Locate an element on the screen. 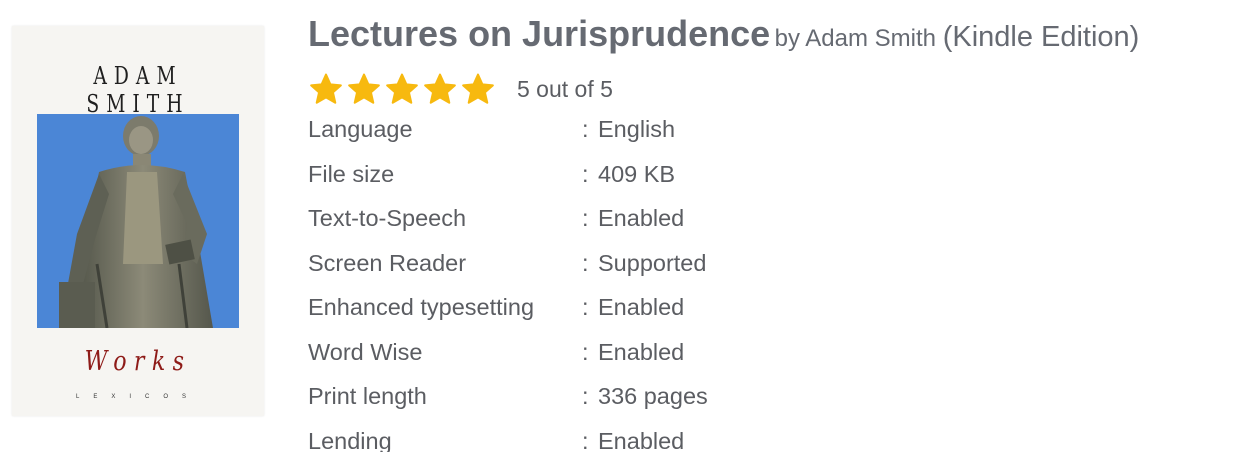 The image size is (1250, 452). spec-label: Language is located at coordinates (360, 129).